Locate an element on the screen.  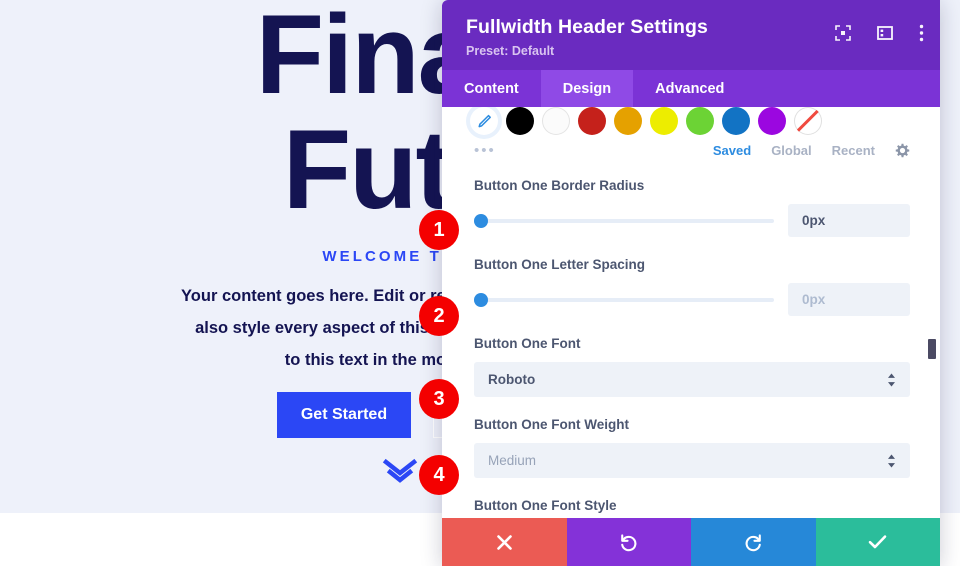
redo-icon is located at coordinates (753, 542).